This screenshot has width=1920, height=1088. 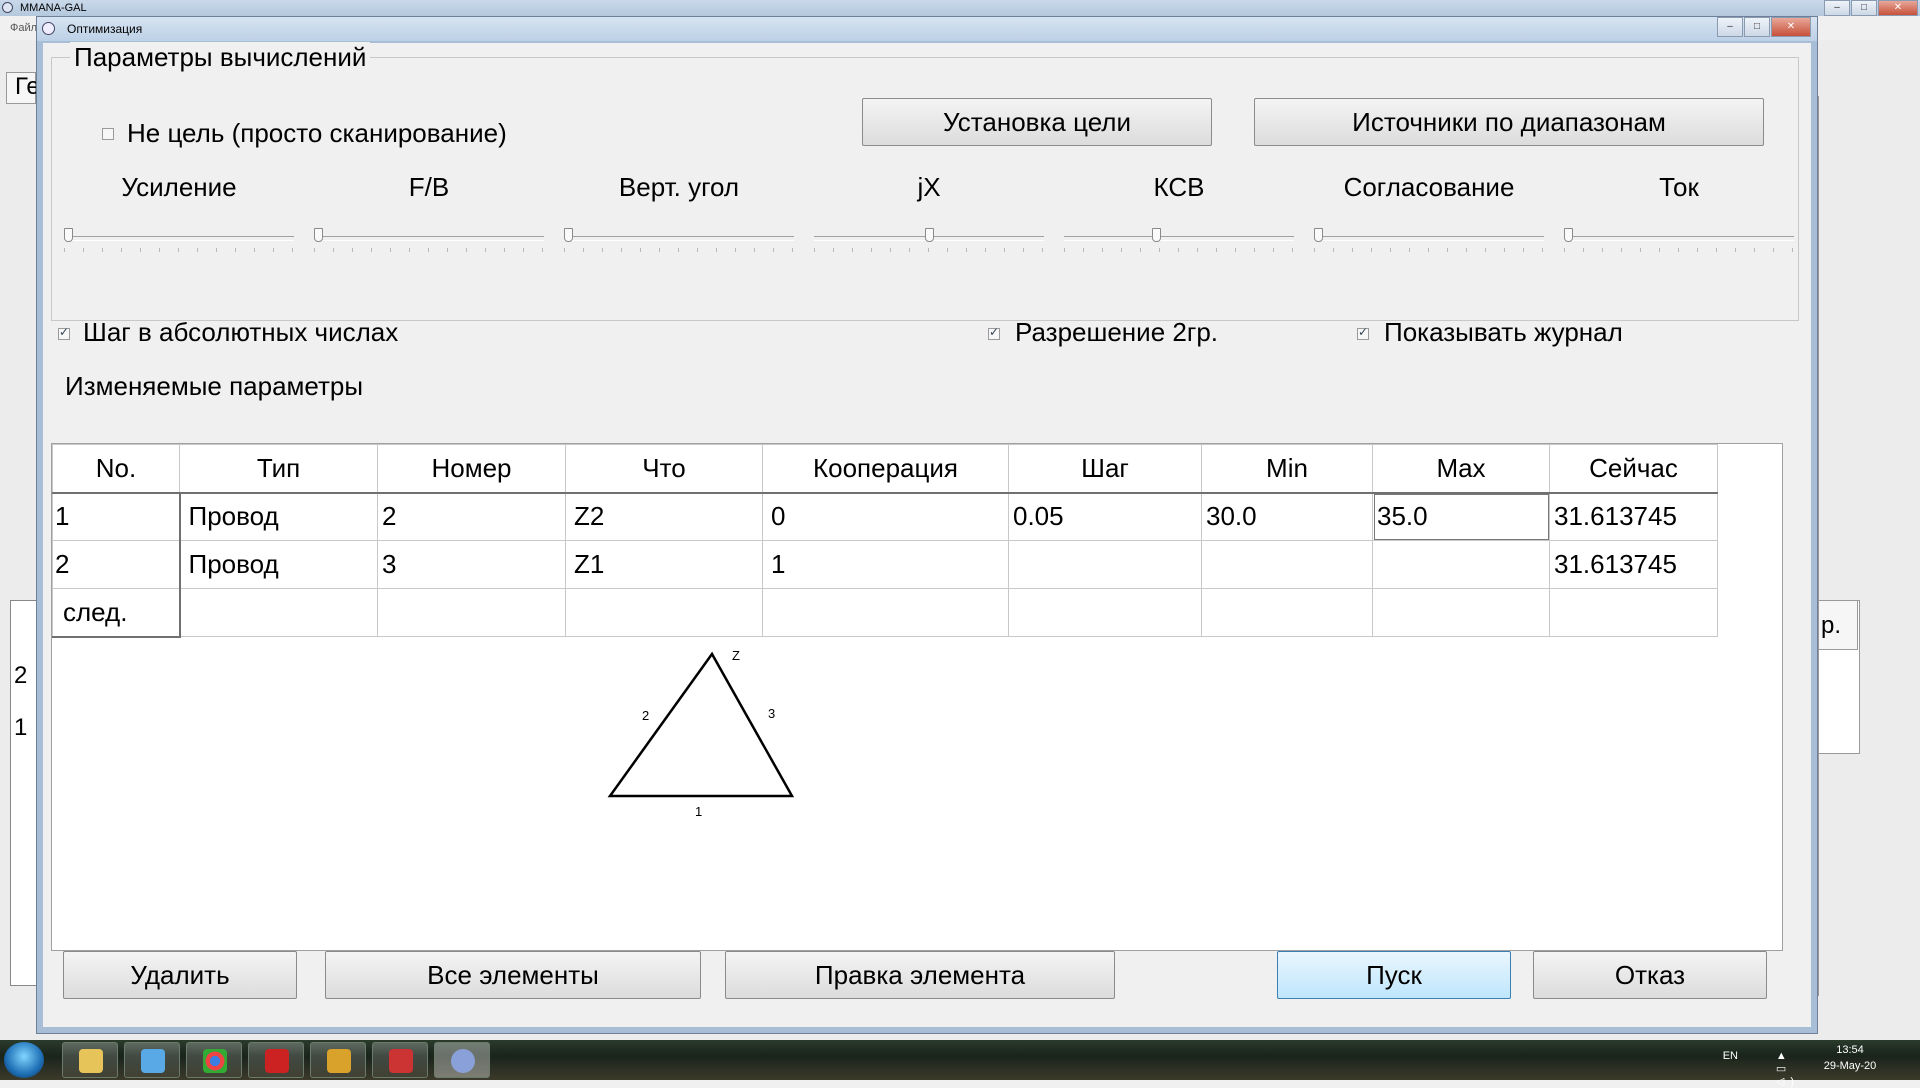 I want to click on shield-icon, so click(x=339, y=1061).